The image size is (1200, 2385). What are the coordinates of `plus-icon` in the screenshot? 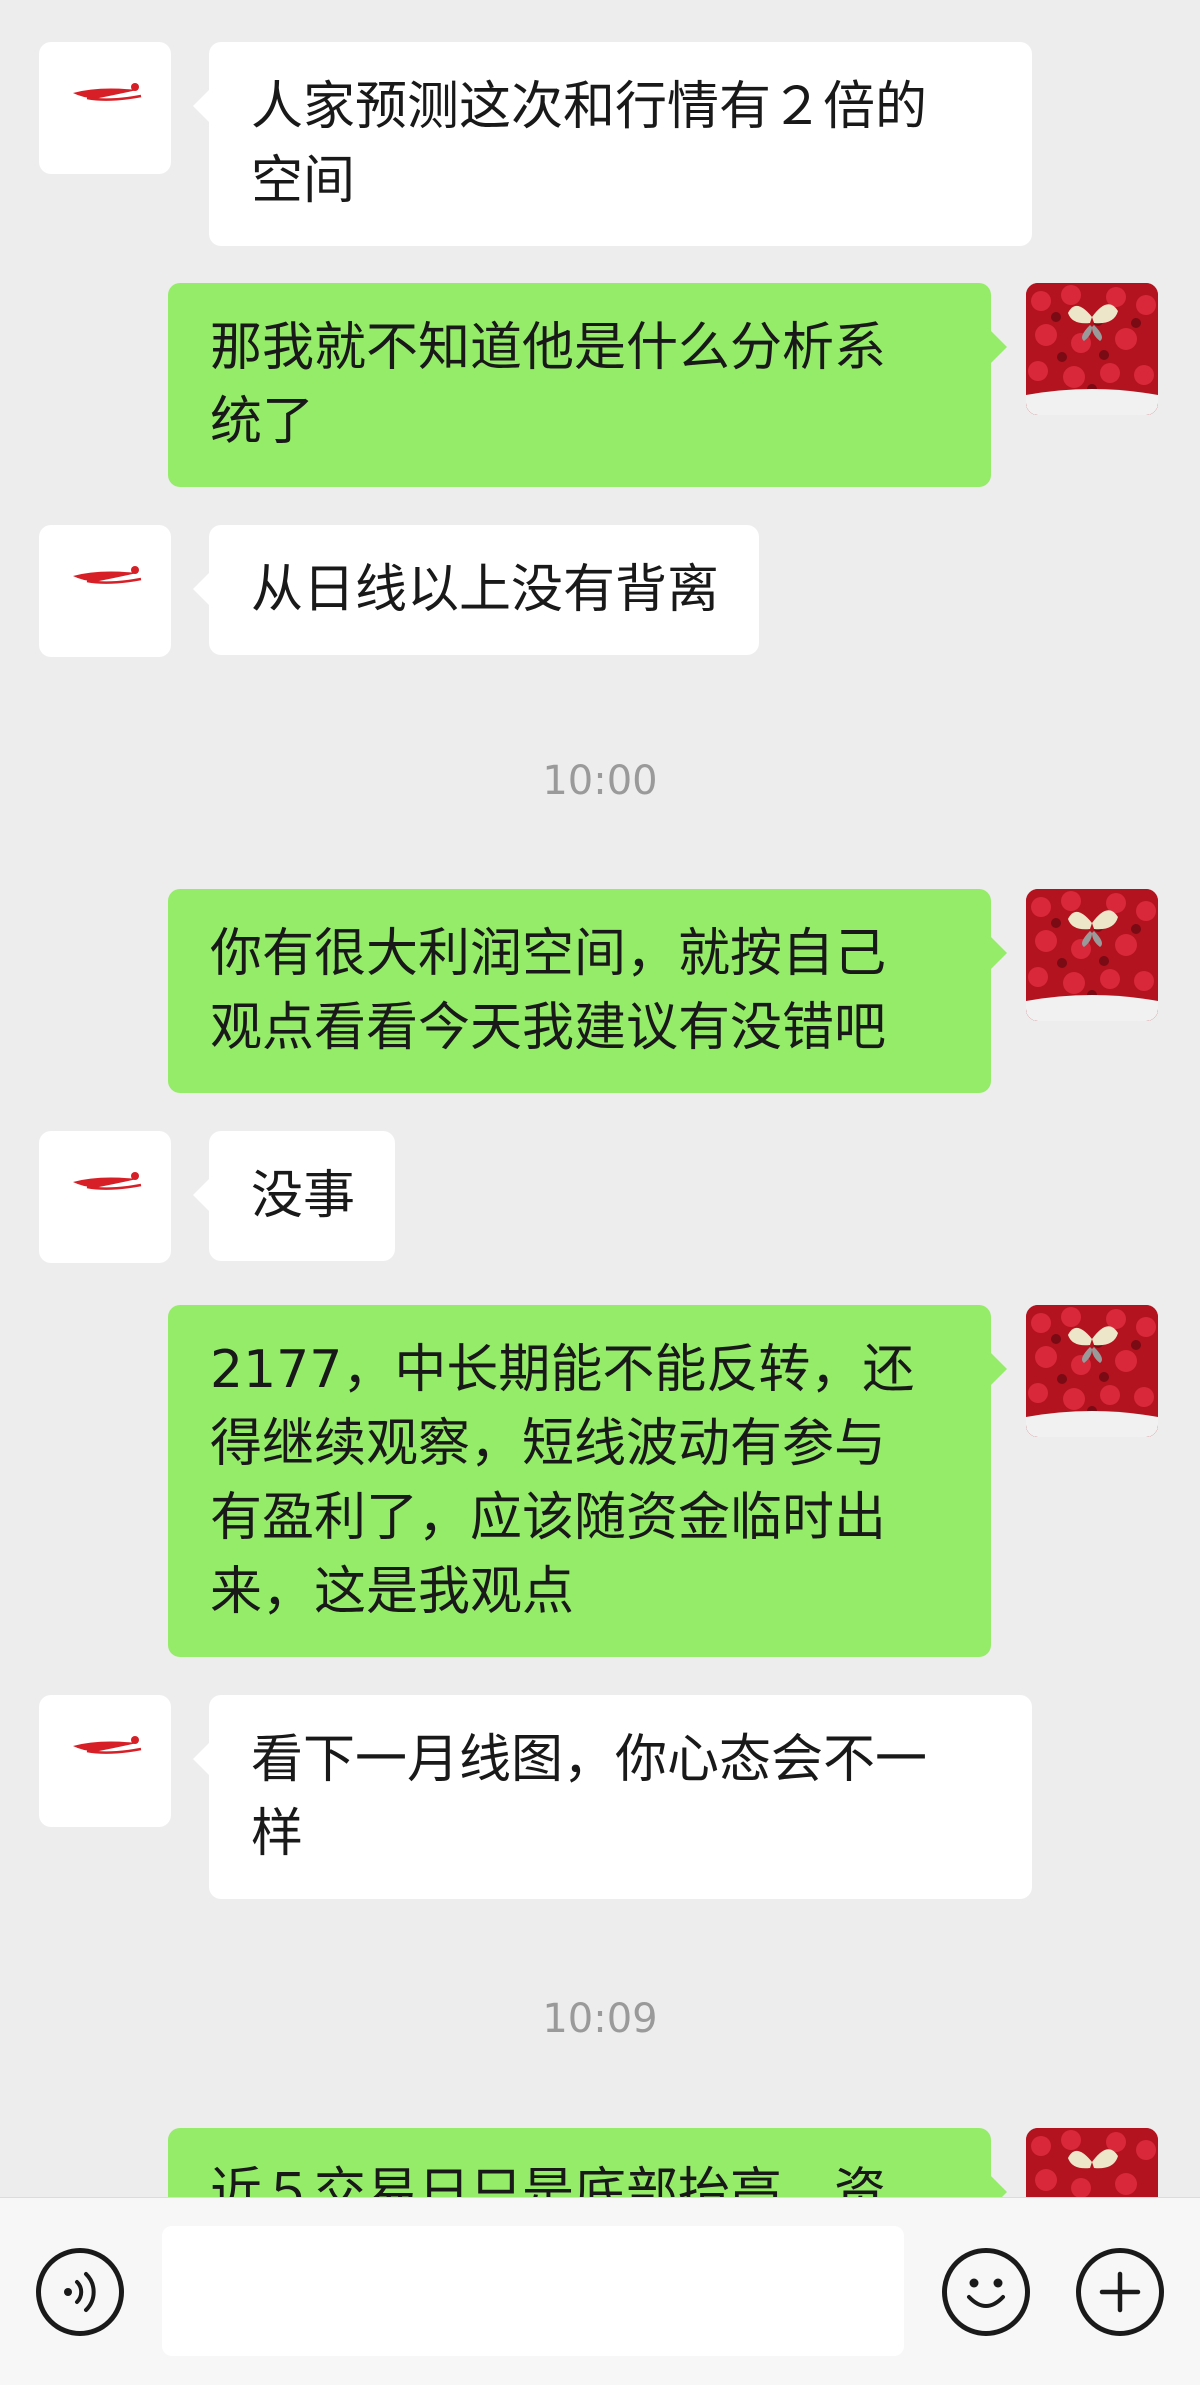 It's located at (1120, 2292).